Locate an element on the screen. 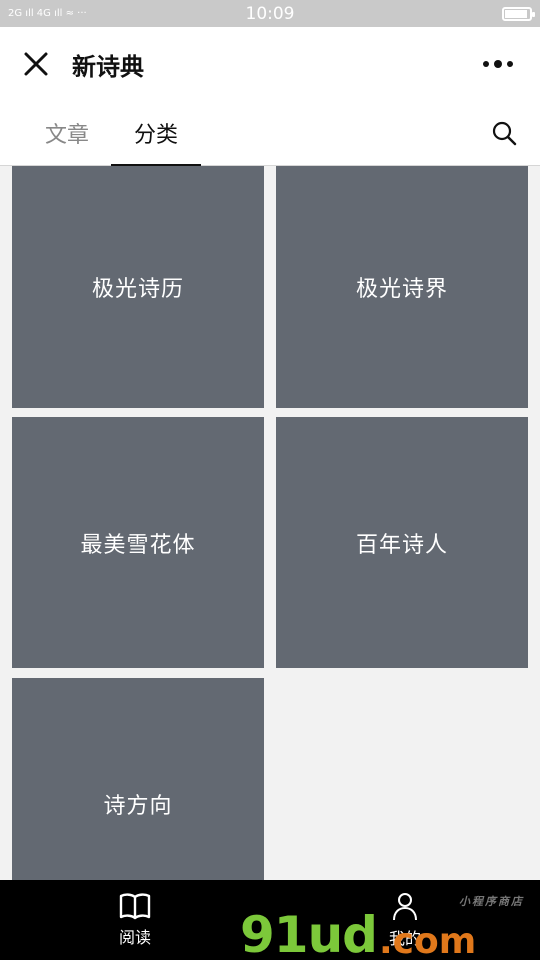 This screenshot has height=960, width=540. status-bar: 2G ıll 4G ıll ≈ ··· 10:09 is located at coordinates (270, 13).